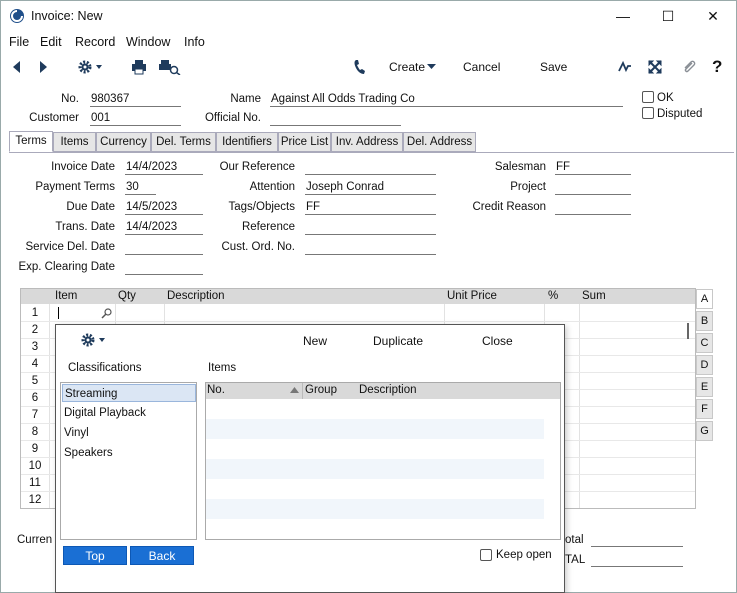 The image size is (737, 593). Describe the element at coordinates (140, 187) in the screenshot. I see `payment-terms-field: 30` at that location.